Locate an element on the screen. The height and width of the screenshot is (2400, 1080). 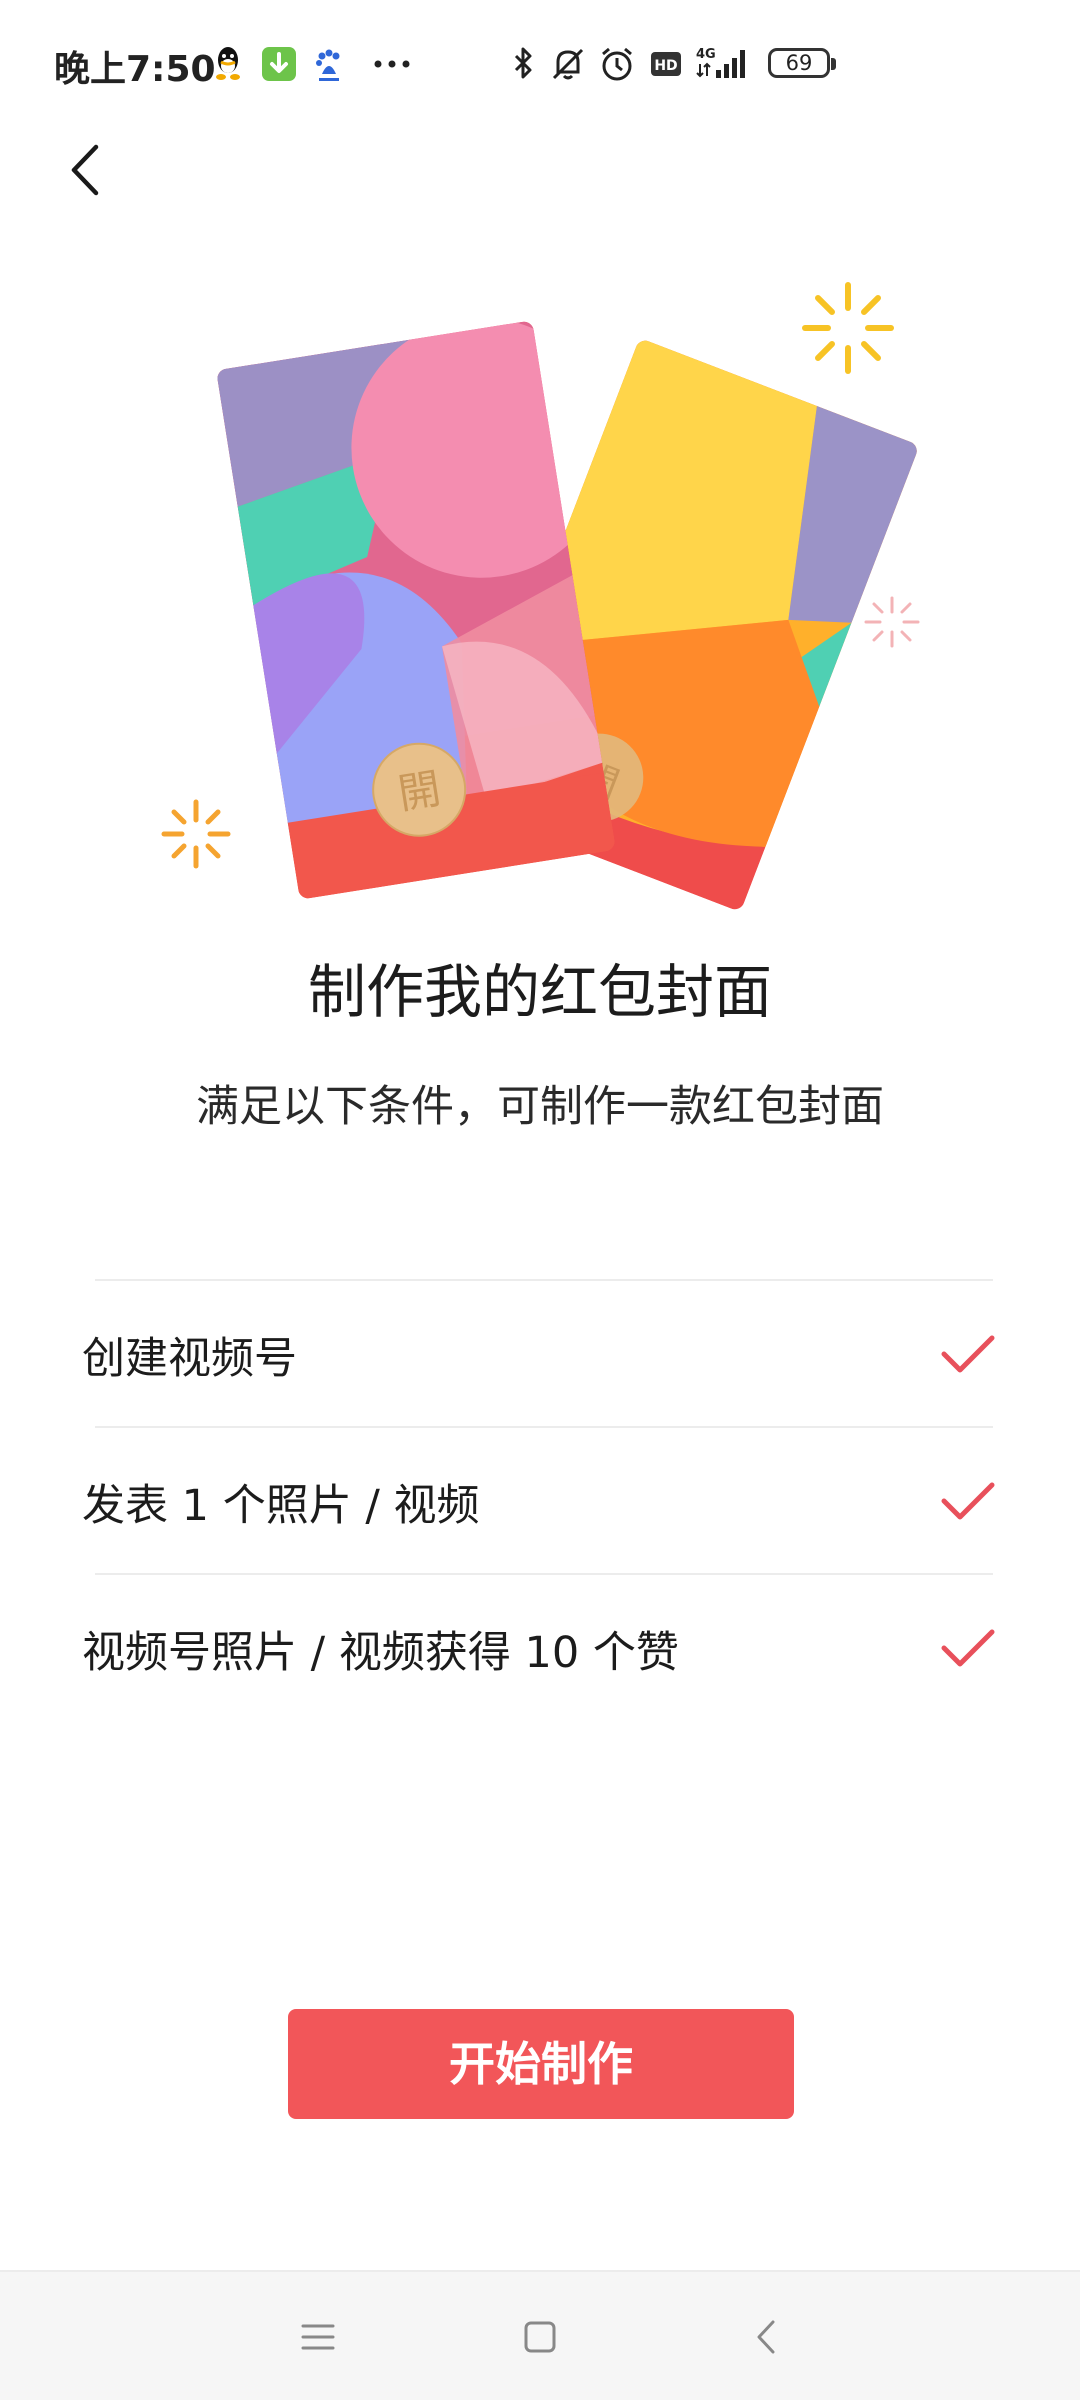
page-title: 制作我的红包封面 is located at coordinates (539, 992).